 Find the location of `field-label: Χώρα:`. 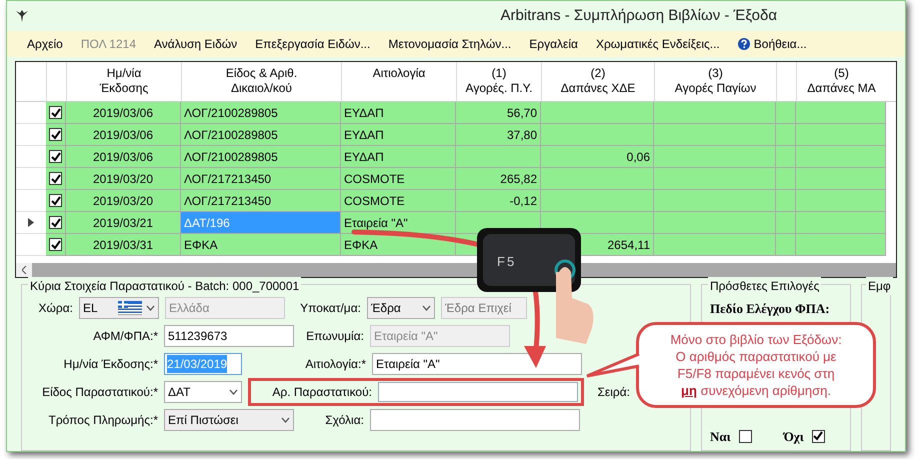

field-label: Χώρα: is located at coordinates (55, 308).